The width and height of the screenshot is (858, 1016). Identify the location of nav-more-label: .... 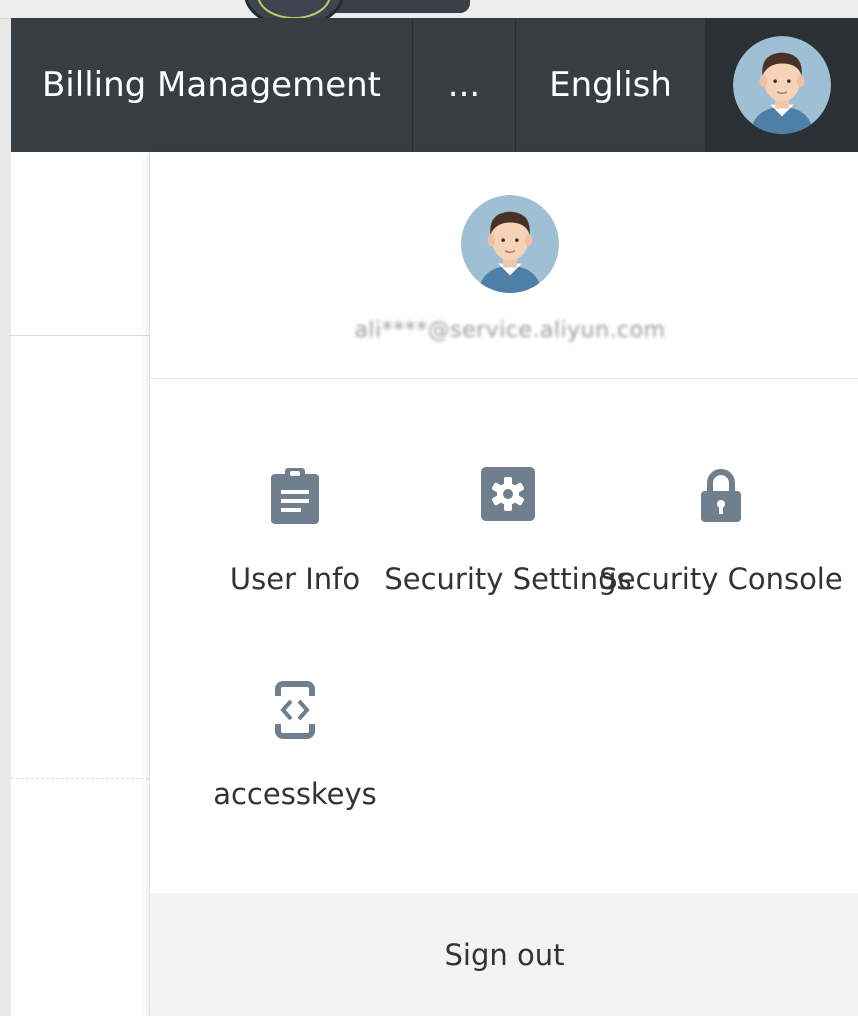
(464, 85).